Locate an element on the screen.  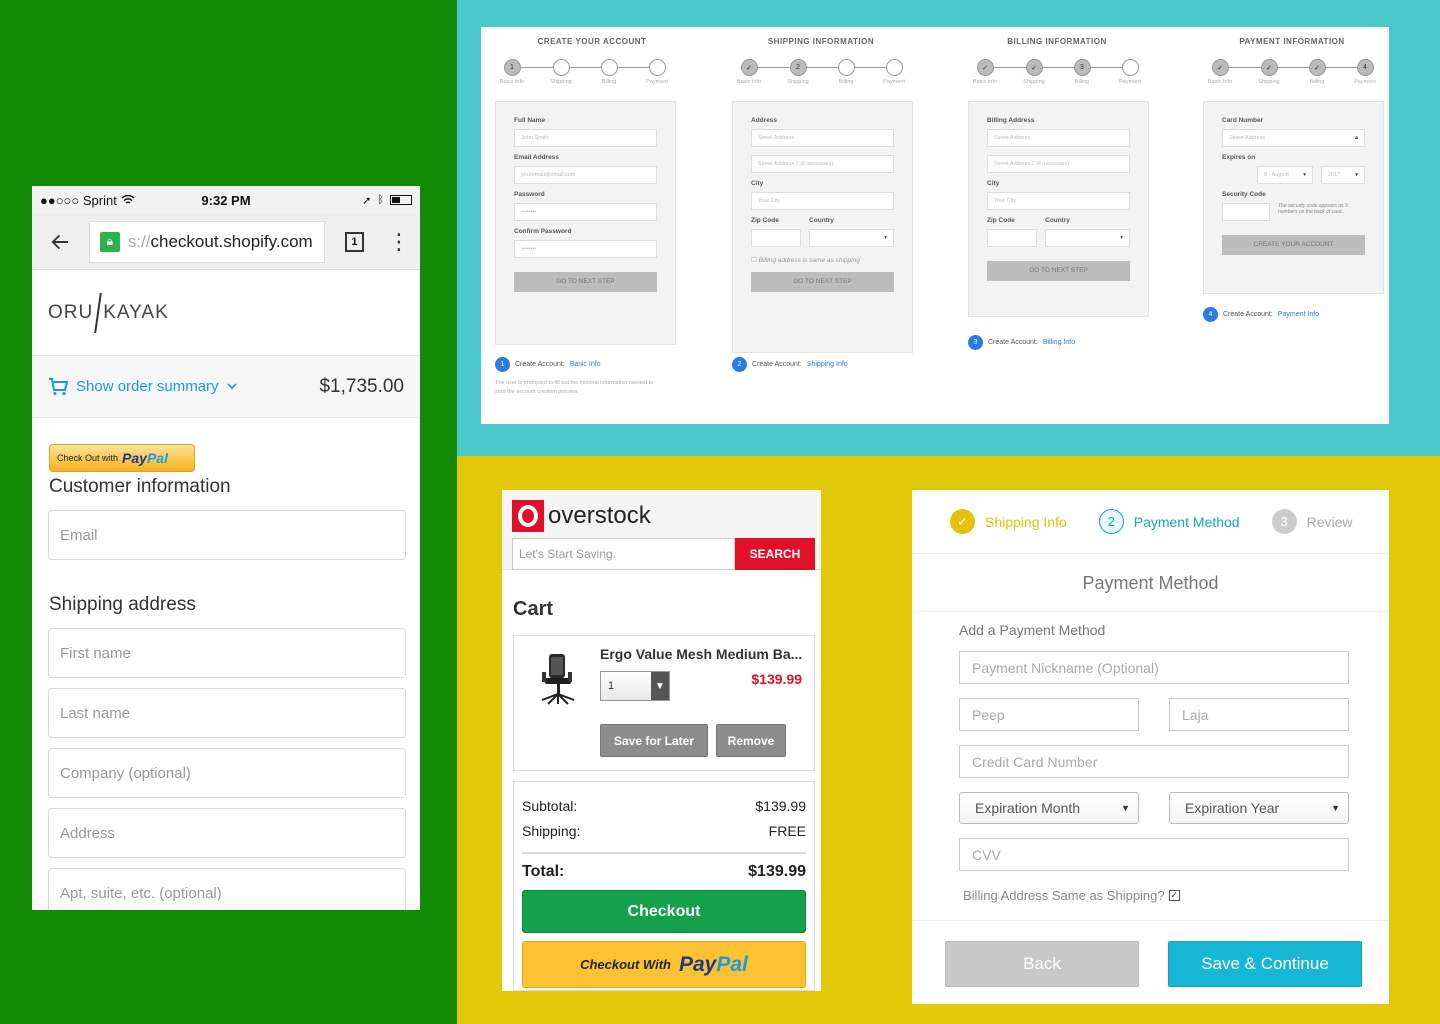
order-total: $1,735.00 is located at coordinates (361, 386).